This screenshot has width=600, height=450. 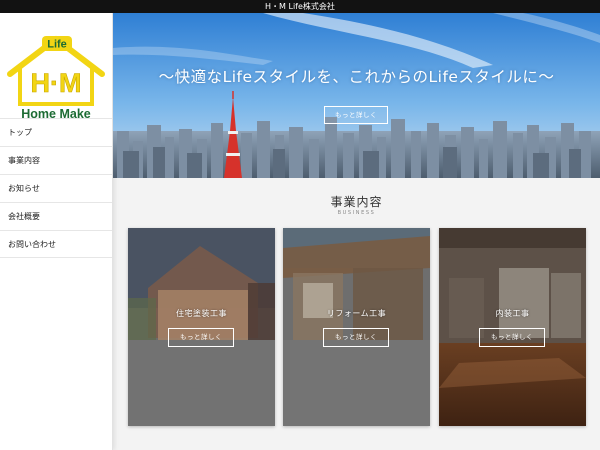 I want to click on renovation-photo-image, so click(x=356, y=327).